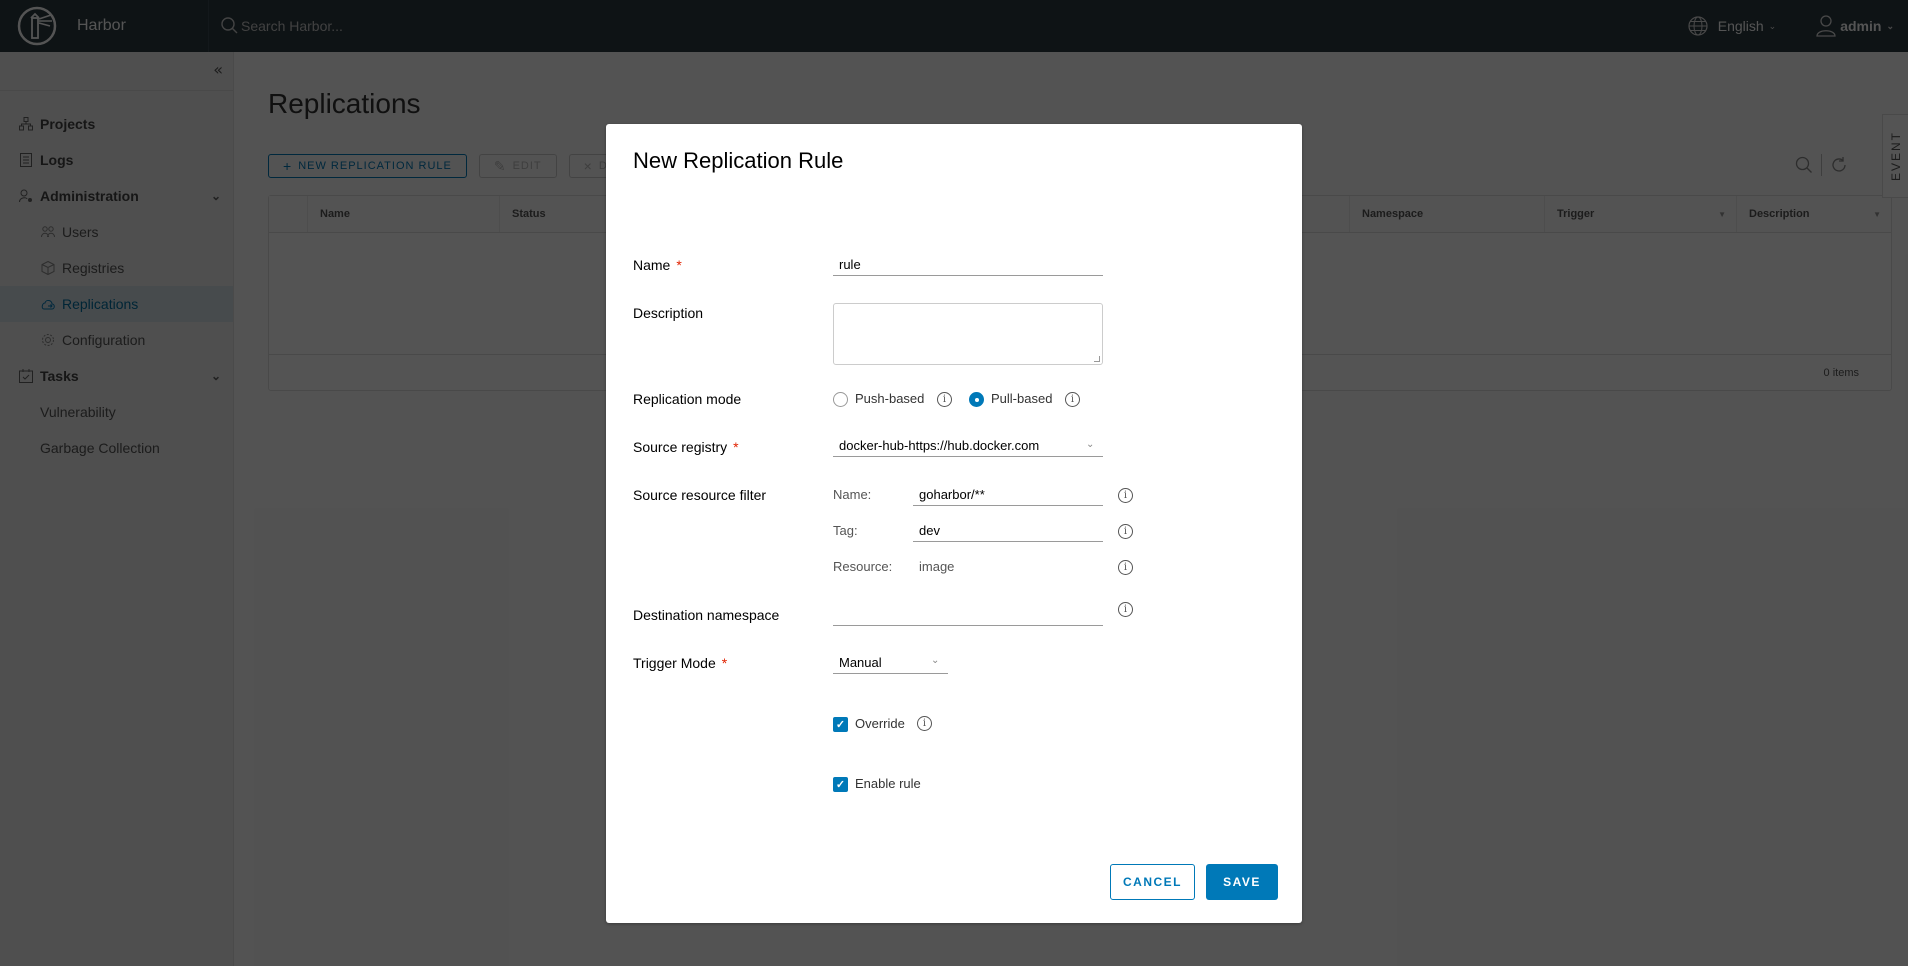 The width and height of the screenshot is (1908, 966). Describe the element at coordinates (1008, 495) in the screenshot. I see `filter-name-input: goharbor/**` at that location.